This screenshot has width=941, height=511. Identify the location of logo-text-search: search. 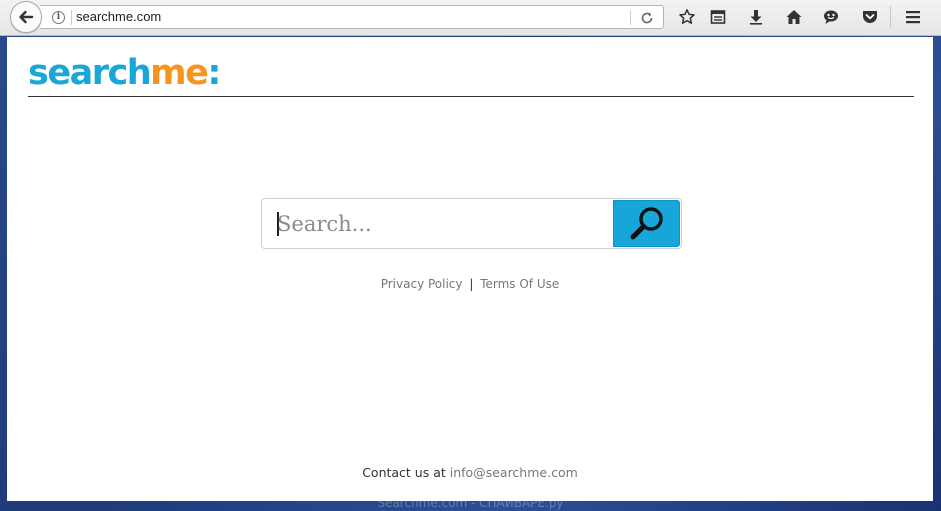
(90, 73).